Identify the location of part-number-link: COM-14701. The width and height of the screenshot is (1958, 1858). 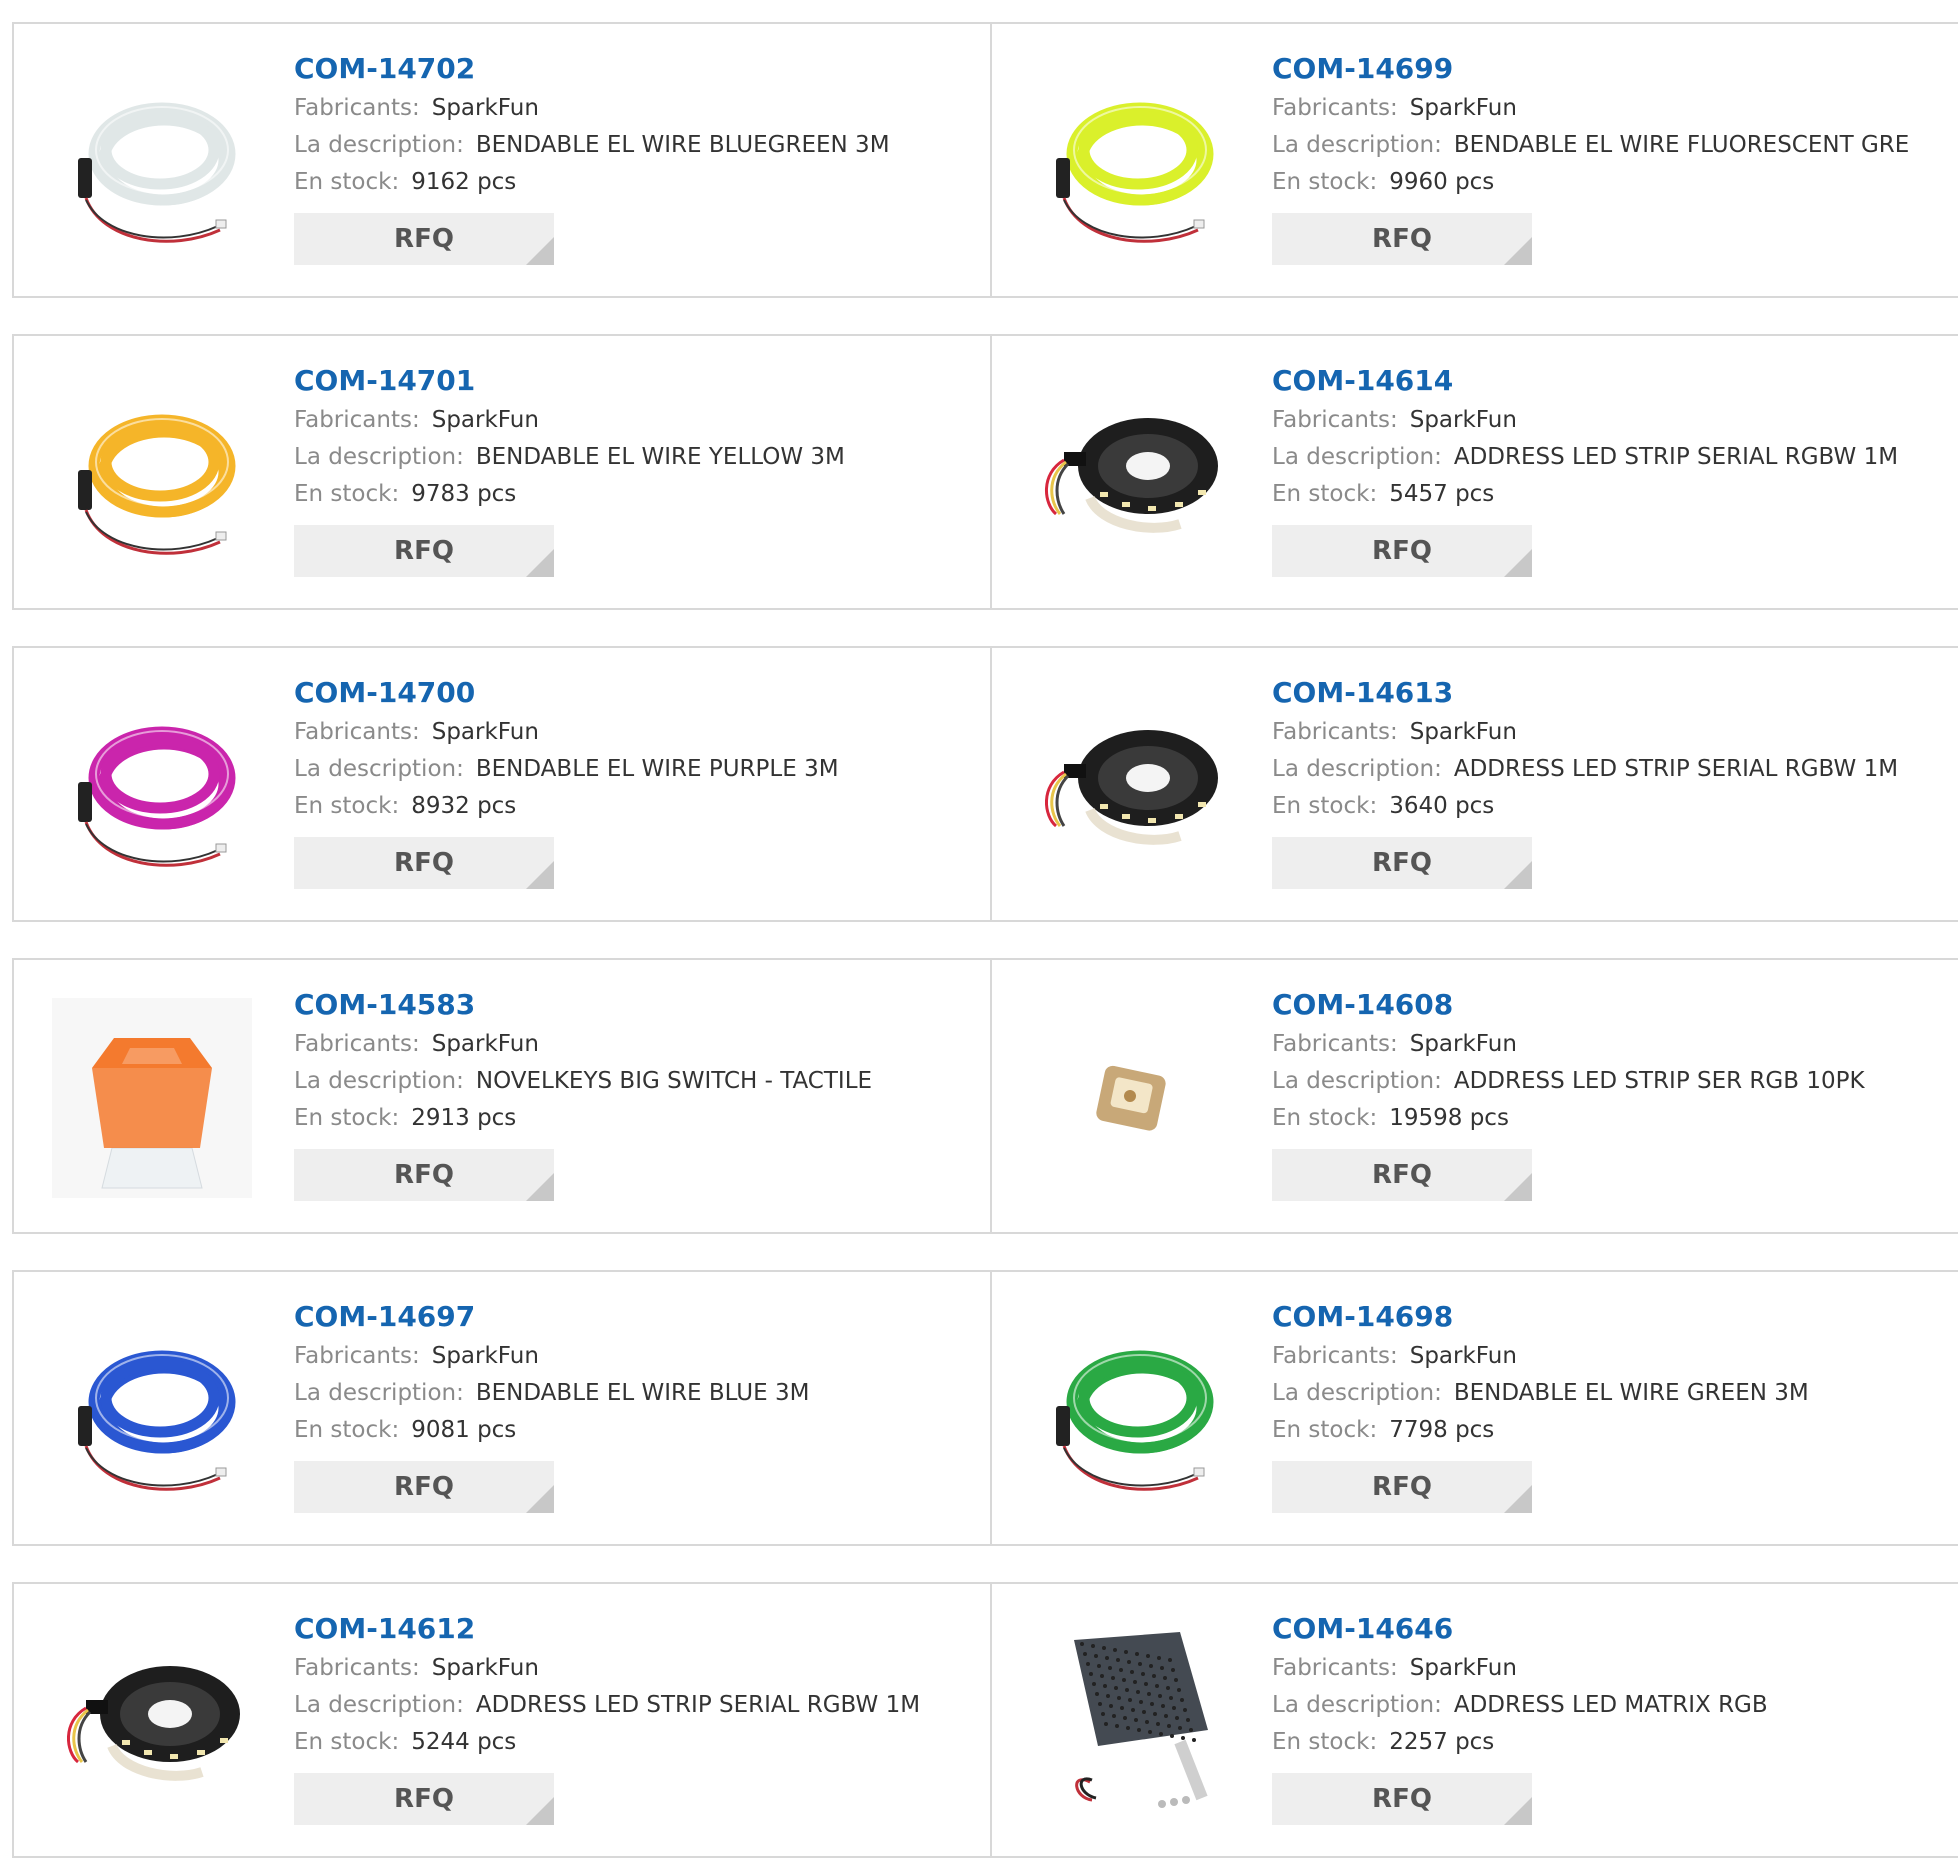
(569, 383).